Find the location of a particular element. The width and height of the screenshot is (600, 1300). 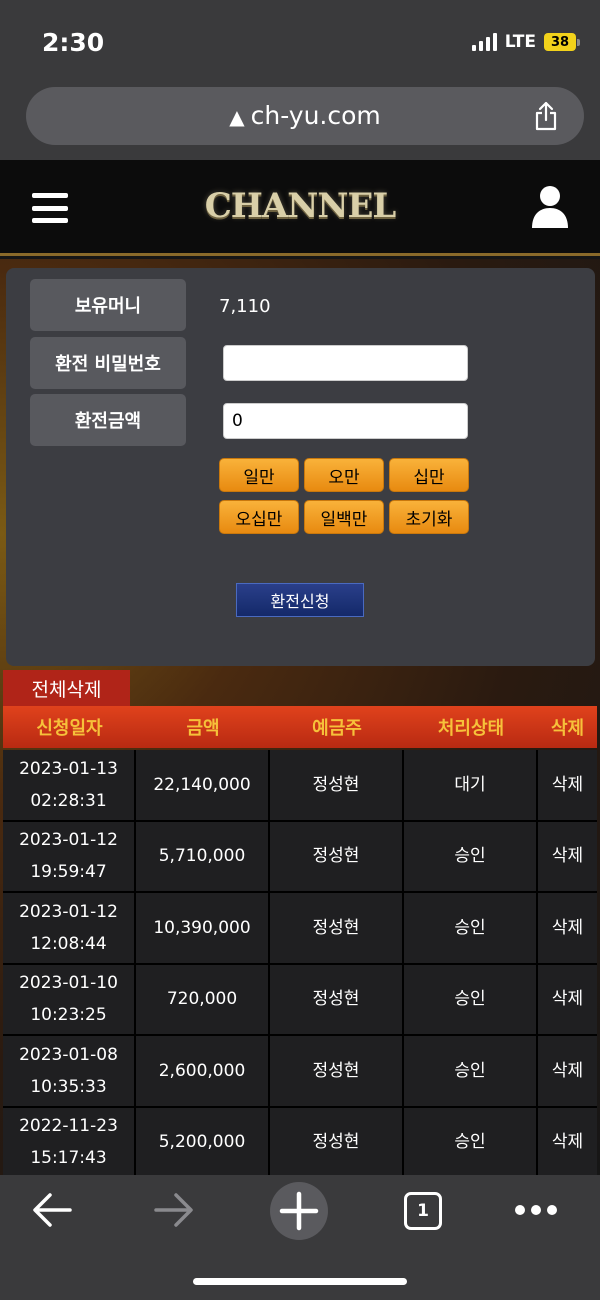

balance-value: 7,110 is located at coordinates (245, 306).